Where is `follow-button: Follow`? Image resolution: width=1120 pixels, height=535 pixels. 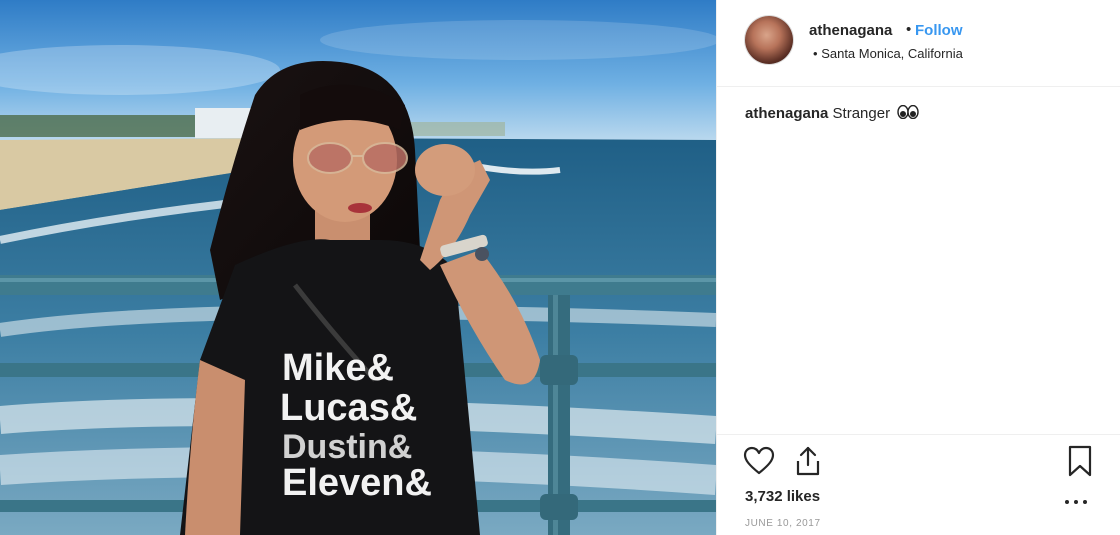 follow-button: Follow is located at coordinates (939, 30).